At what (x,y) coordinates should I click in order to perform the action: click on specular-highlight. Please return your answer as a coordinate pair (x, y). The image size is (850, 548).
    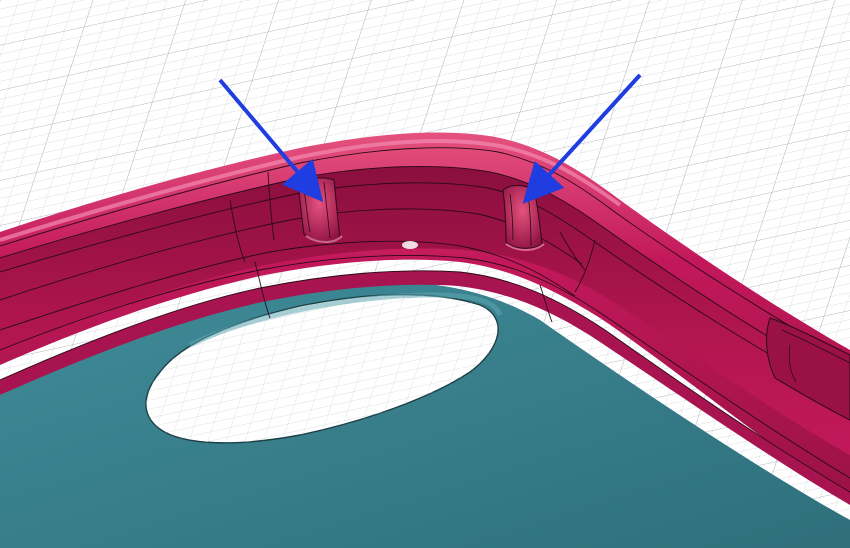
    Looking at the image, I should click on (410, 245).